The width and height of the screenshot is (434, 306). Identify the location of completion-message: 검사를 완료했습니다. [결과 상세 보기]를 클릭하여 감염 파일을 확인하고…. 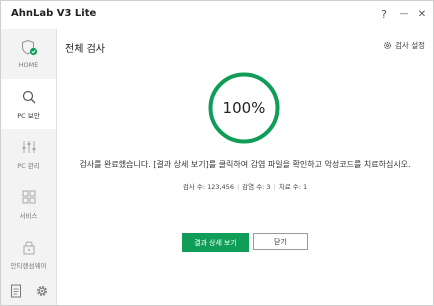
(245, 164).